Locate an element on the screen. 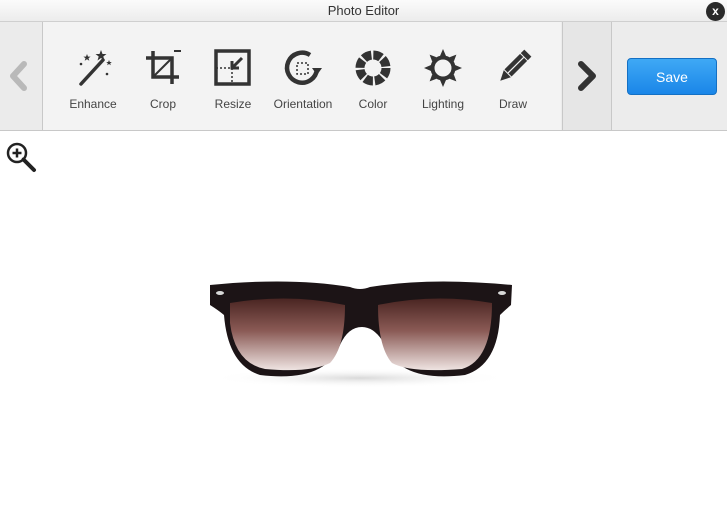 This screenshot has width=727, height=522. zoom-in-button is located at coordinates (21, 159).